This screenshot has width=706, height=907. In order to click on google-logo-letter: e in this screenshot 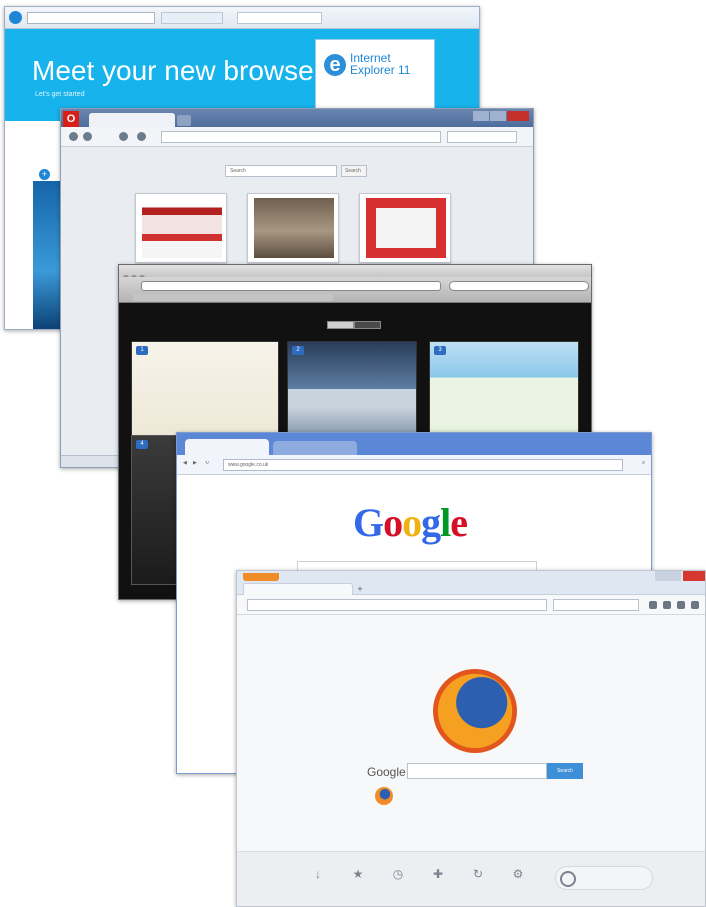, I will do `click(459, 522)`.